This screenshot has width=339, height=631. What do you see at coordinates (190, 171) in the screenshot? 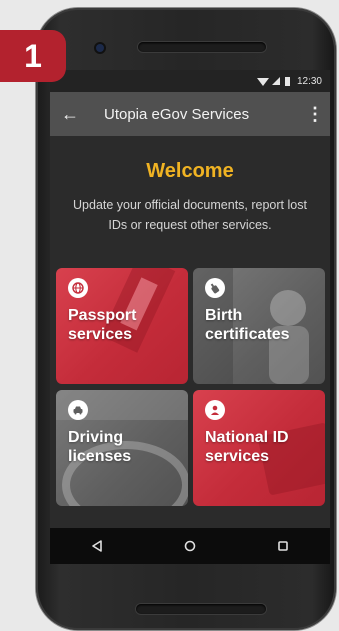
I see `welcome-title: Welcome` at bounding box center [190, 171].